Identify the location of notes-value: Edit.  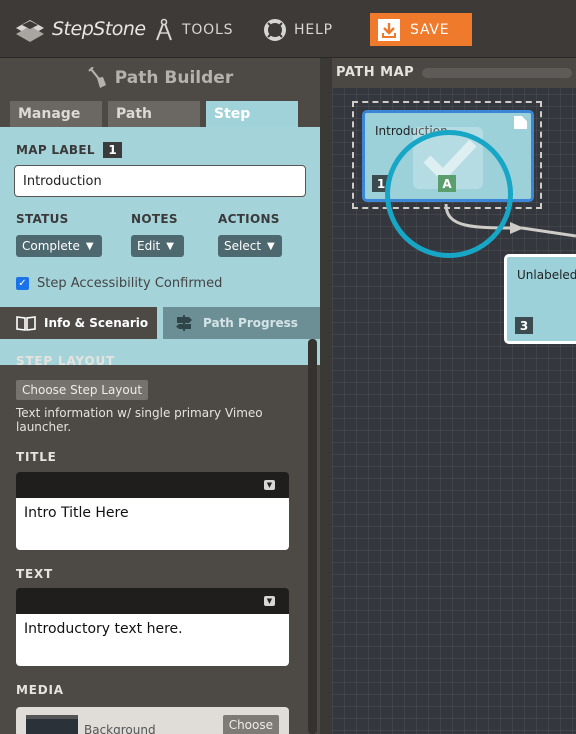
(149, 246).